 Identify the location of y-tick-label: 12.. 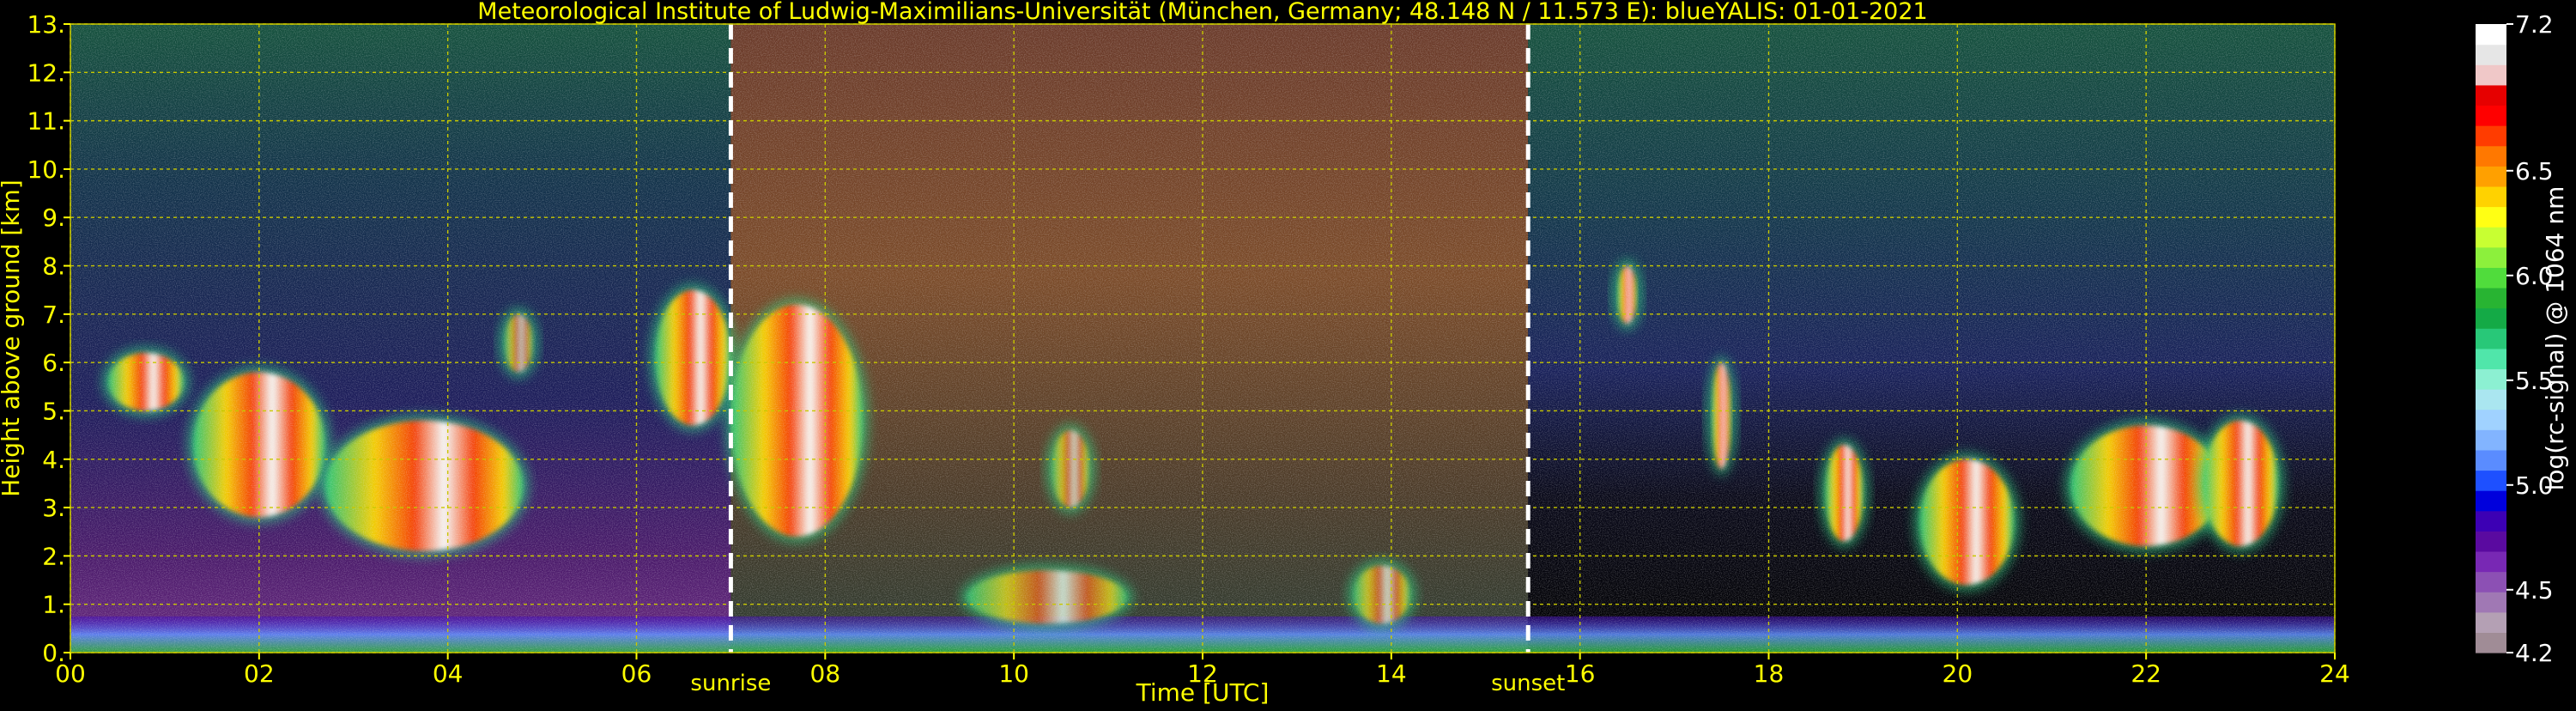
(46, 72).